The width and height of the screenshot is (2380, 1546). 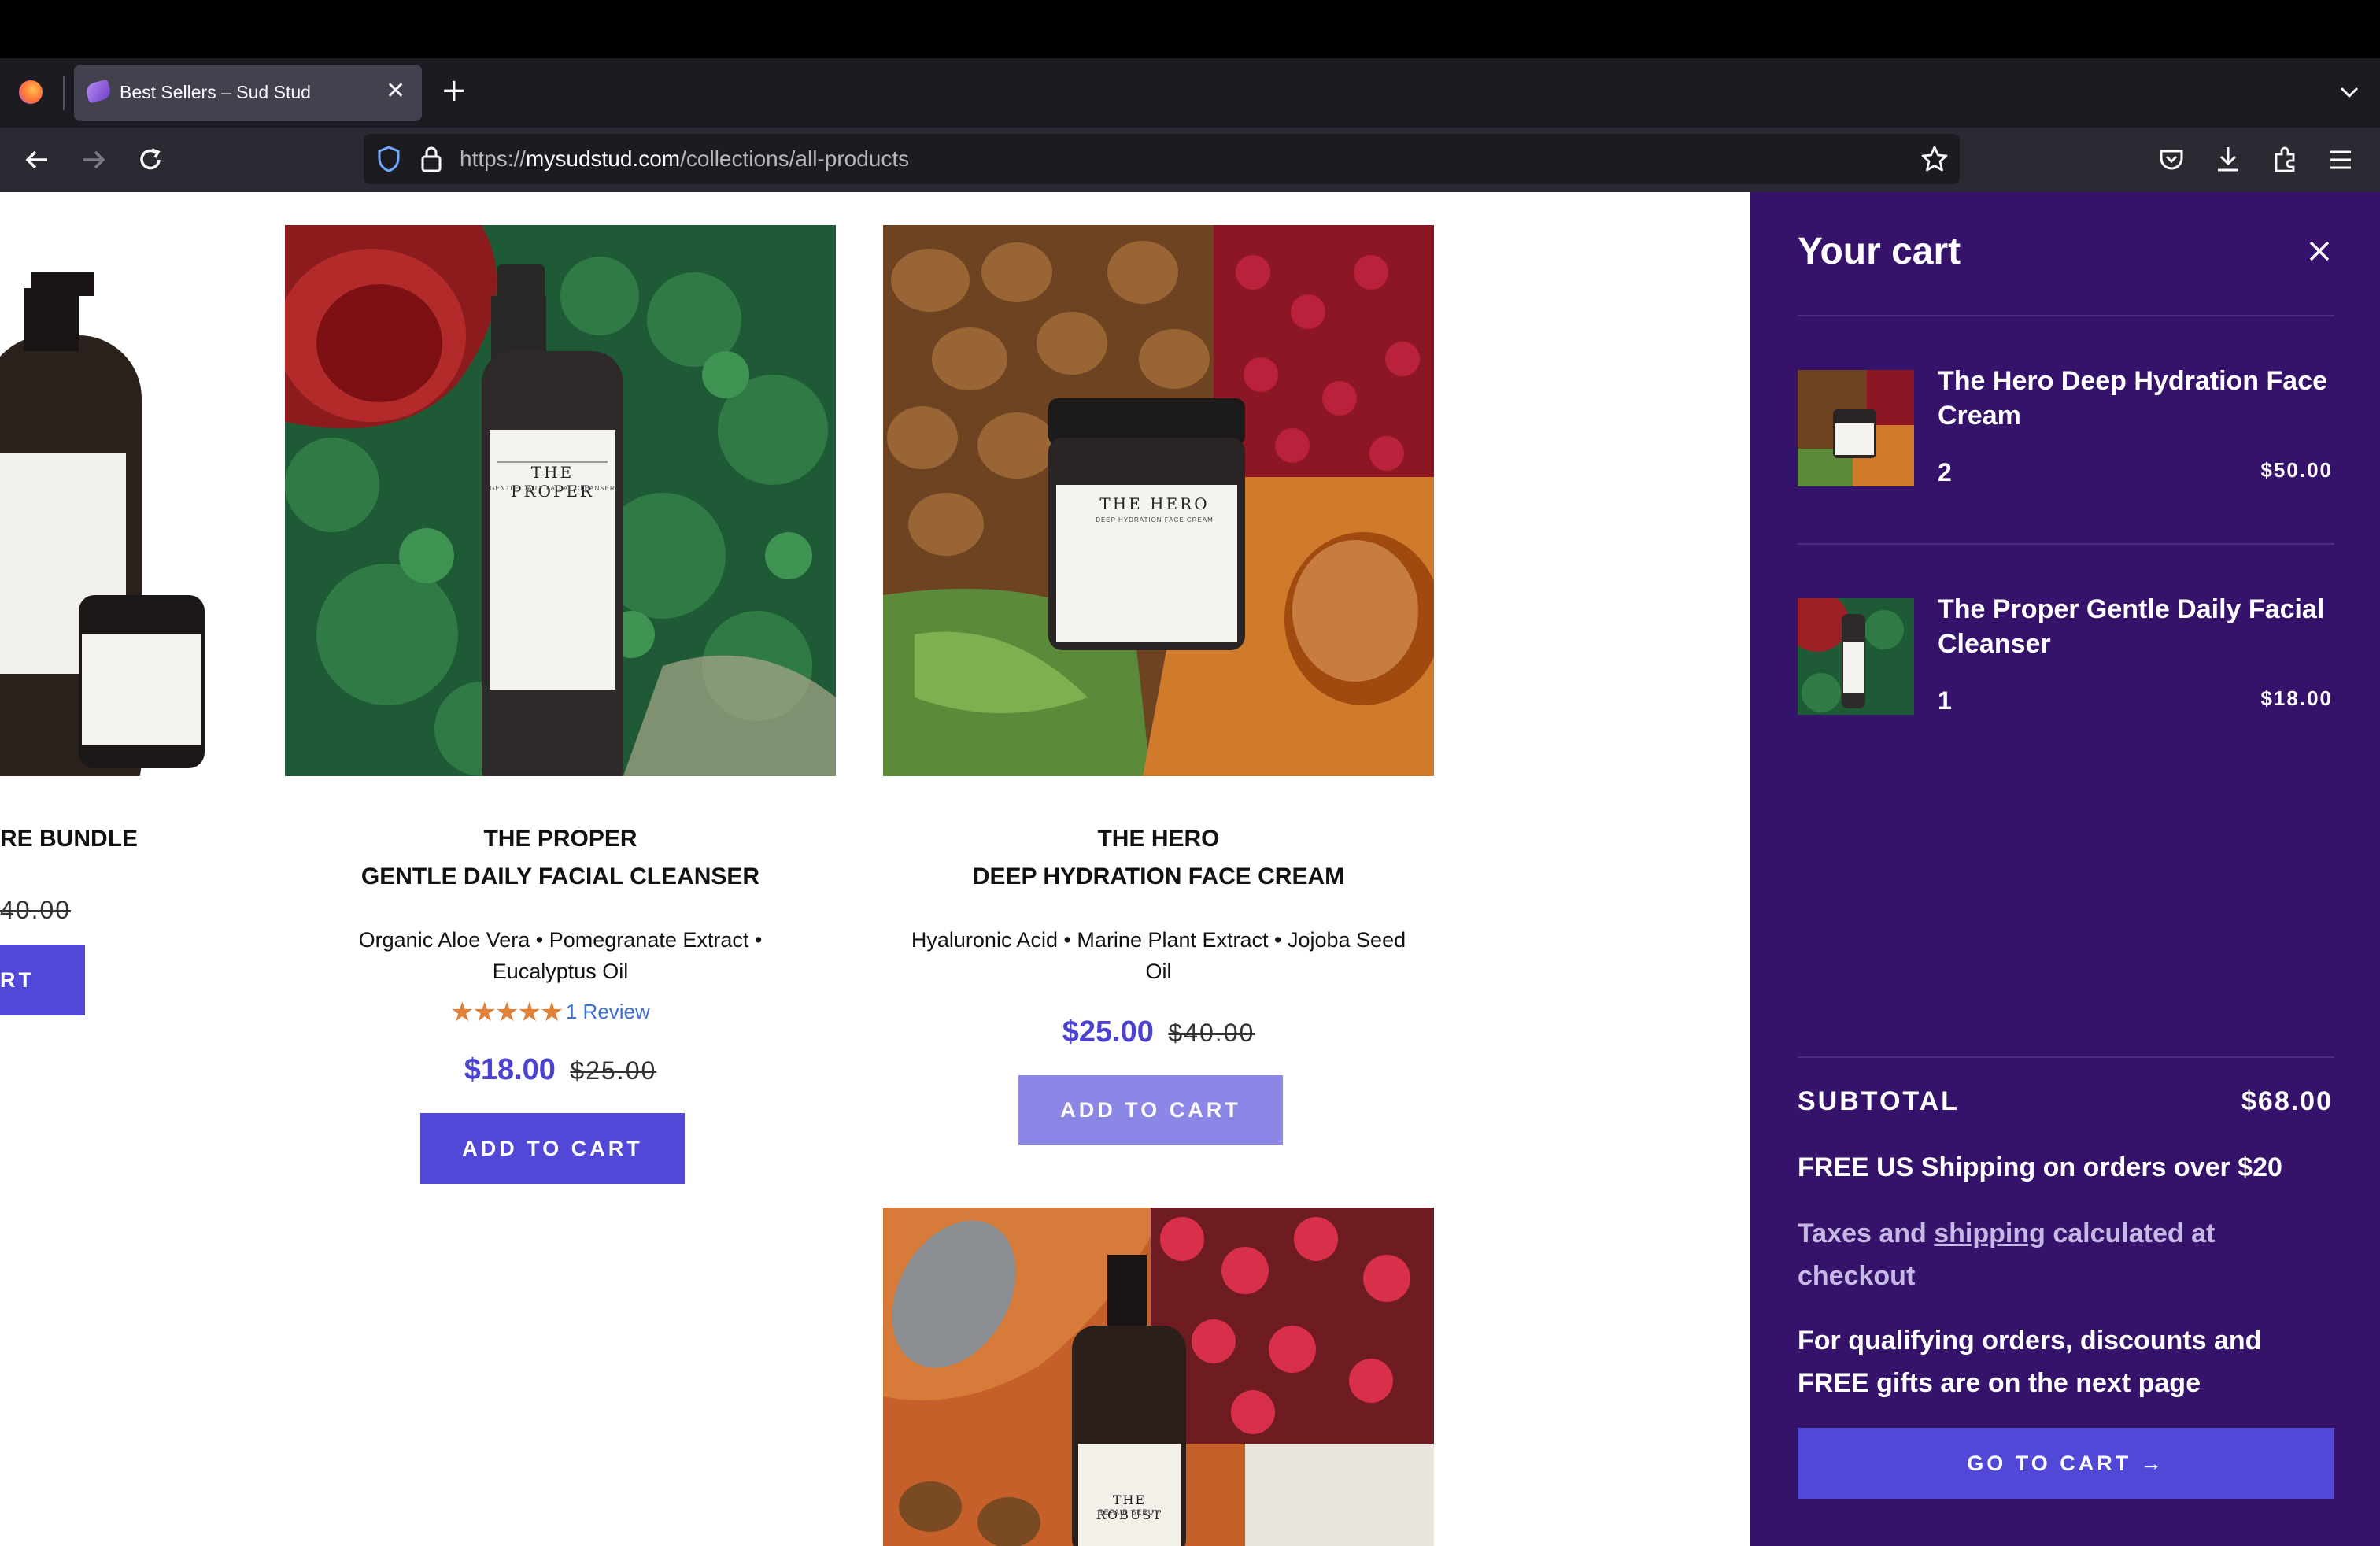 I want to click on subtotal-value: $68.00, so click(x=2287, y=1101).